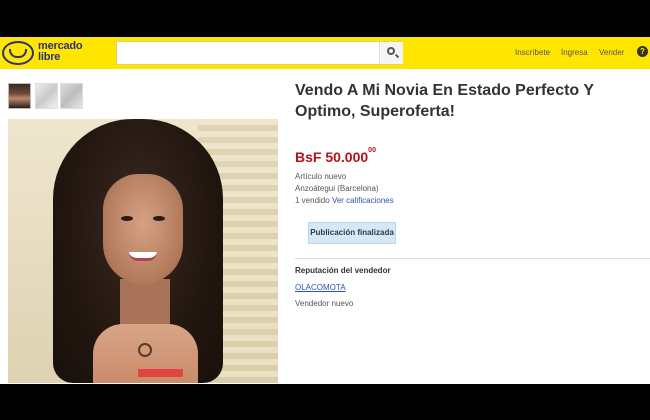  I want to click on nav-login-link: Ingresa, so click(574, 52).